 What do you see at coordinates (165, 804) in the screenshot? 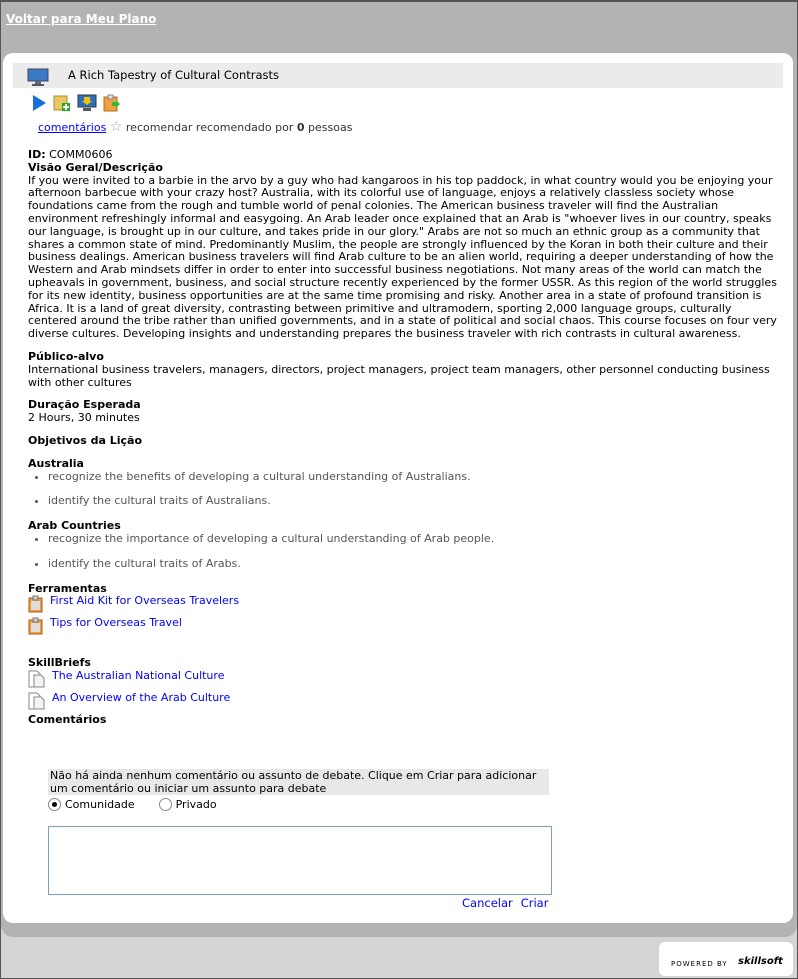
I see `radio-button` at bounding box center [165, 804].